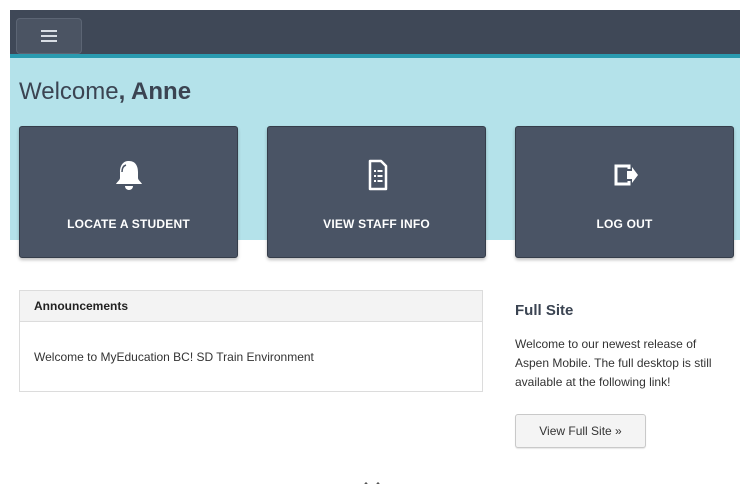  I want to click on user-name: Anne, so click(161, 91).